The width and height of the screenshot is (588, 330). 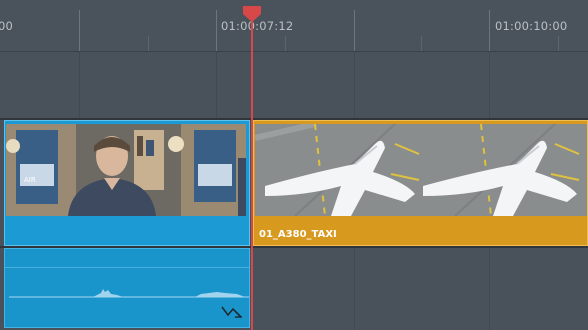 What do you see at coordinates (252, 174) in the screenshot?
I see `playhead-line` at bounding box center [252, 174].